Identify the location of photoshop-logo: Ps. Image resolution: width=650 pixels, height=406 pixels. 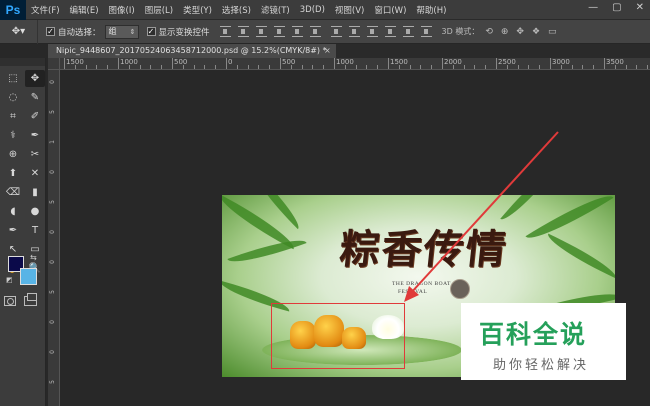
(13, 10).